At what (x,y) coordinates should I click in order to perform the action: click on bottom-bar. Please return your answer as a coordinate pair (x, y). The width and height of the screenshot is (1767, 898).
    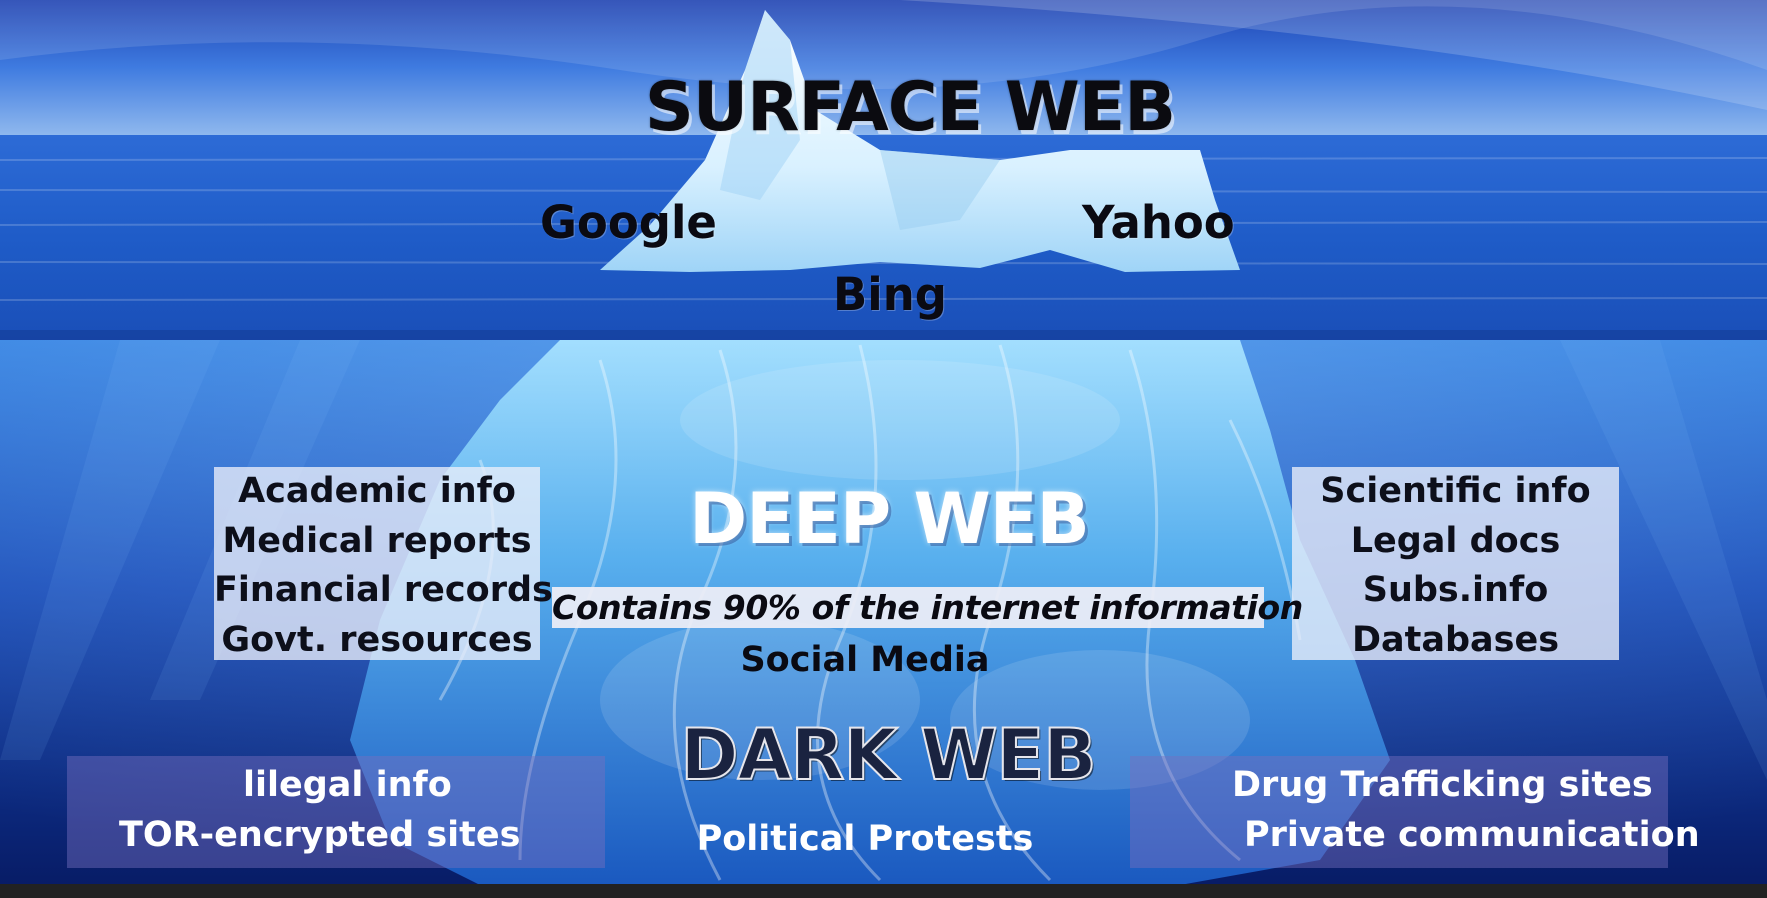
    Looking at the image, I should click on (883, 891).